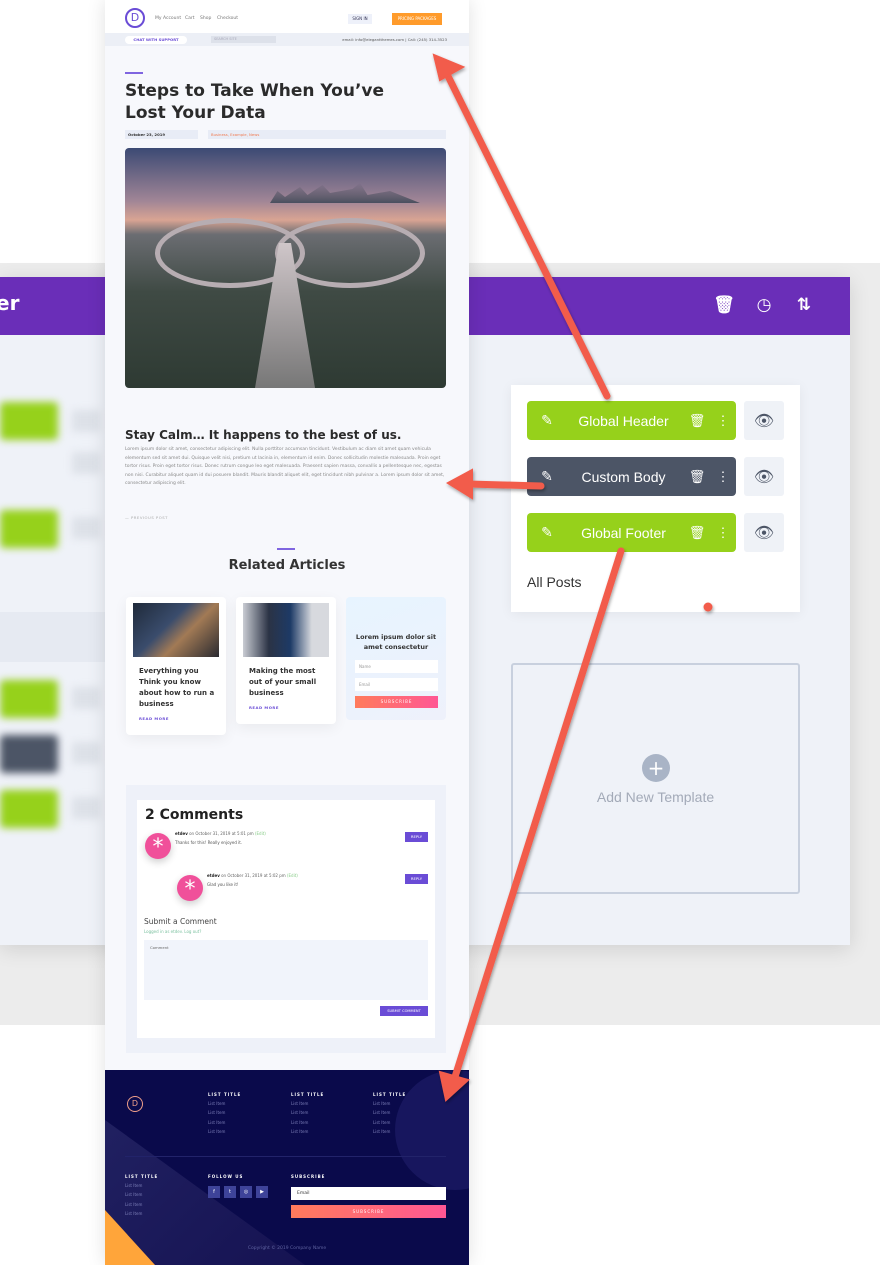 The width and height of the screenshot is (880, 1265). Describe the element at coordinates (396, 642) in the screenshot. I see `subscribe-title: Lorem ipsum dolor sit amet consectetur` at that location.